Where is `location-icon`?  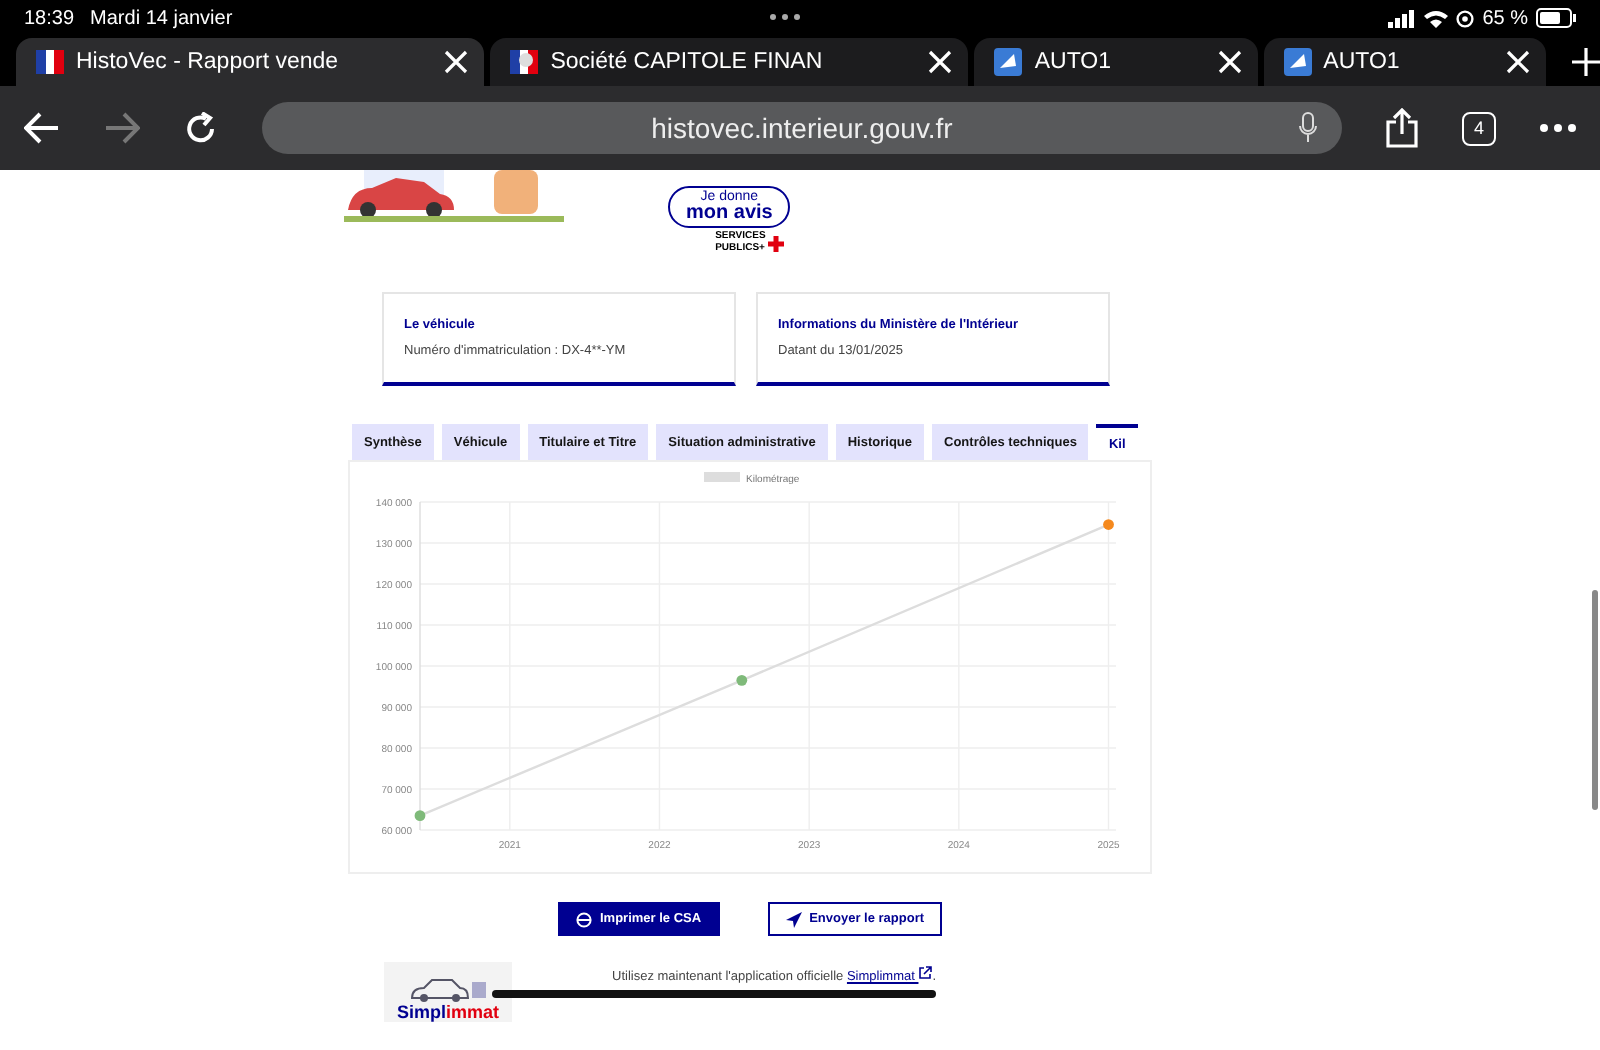 location-icon is located at coordinates (1465, 18).